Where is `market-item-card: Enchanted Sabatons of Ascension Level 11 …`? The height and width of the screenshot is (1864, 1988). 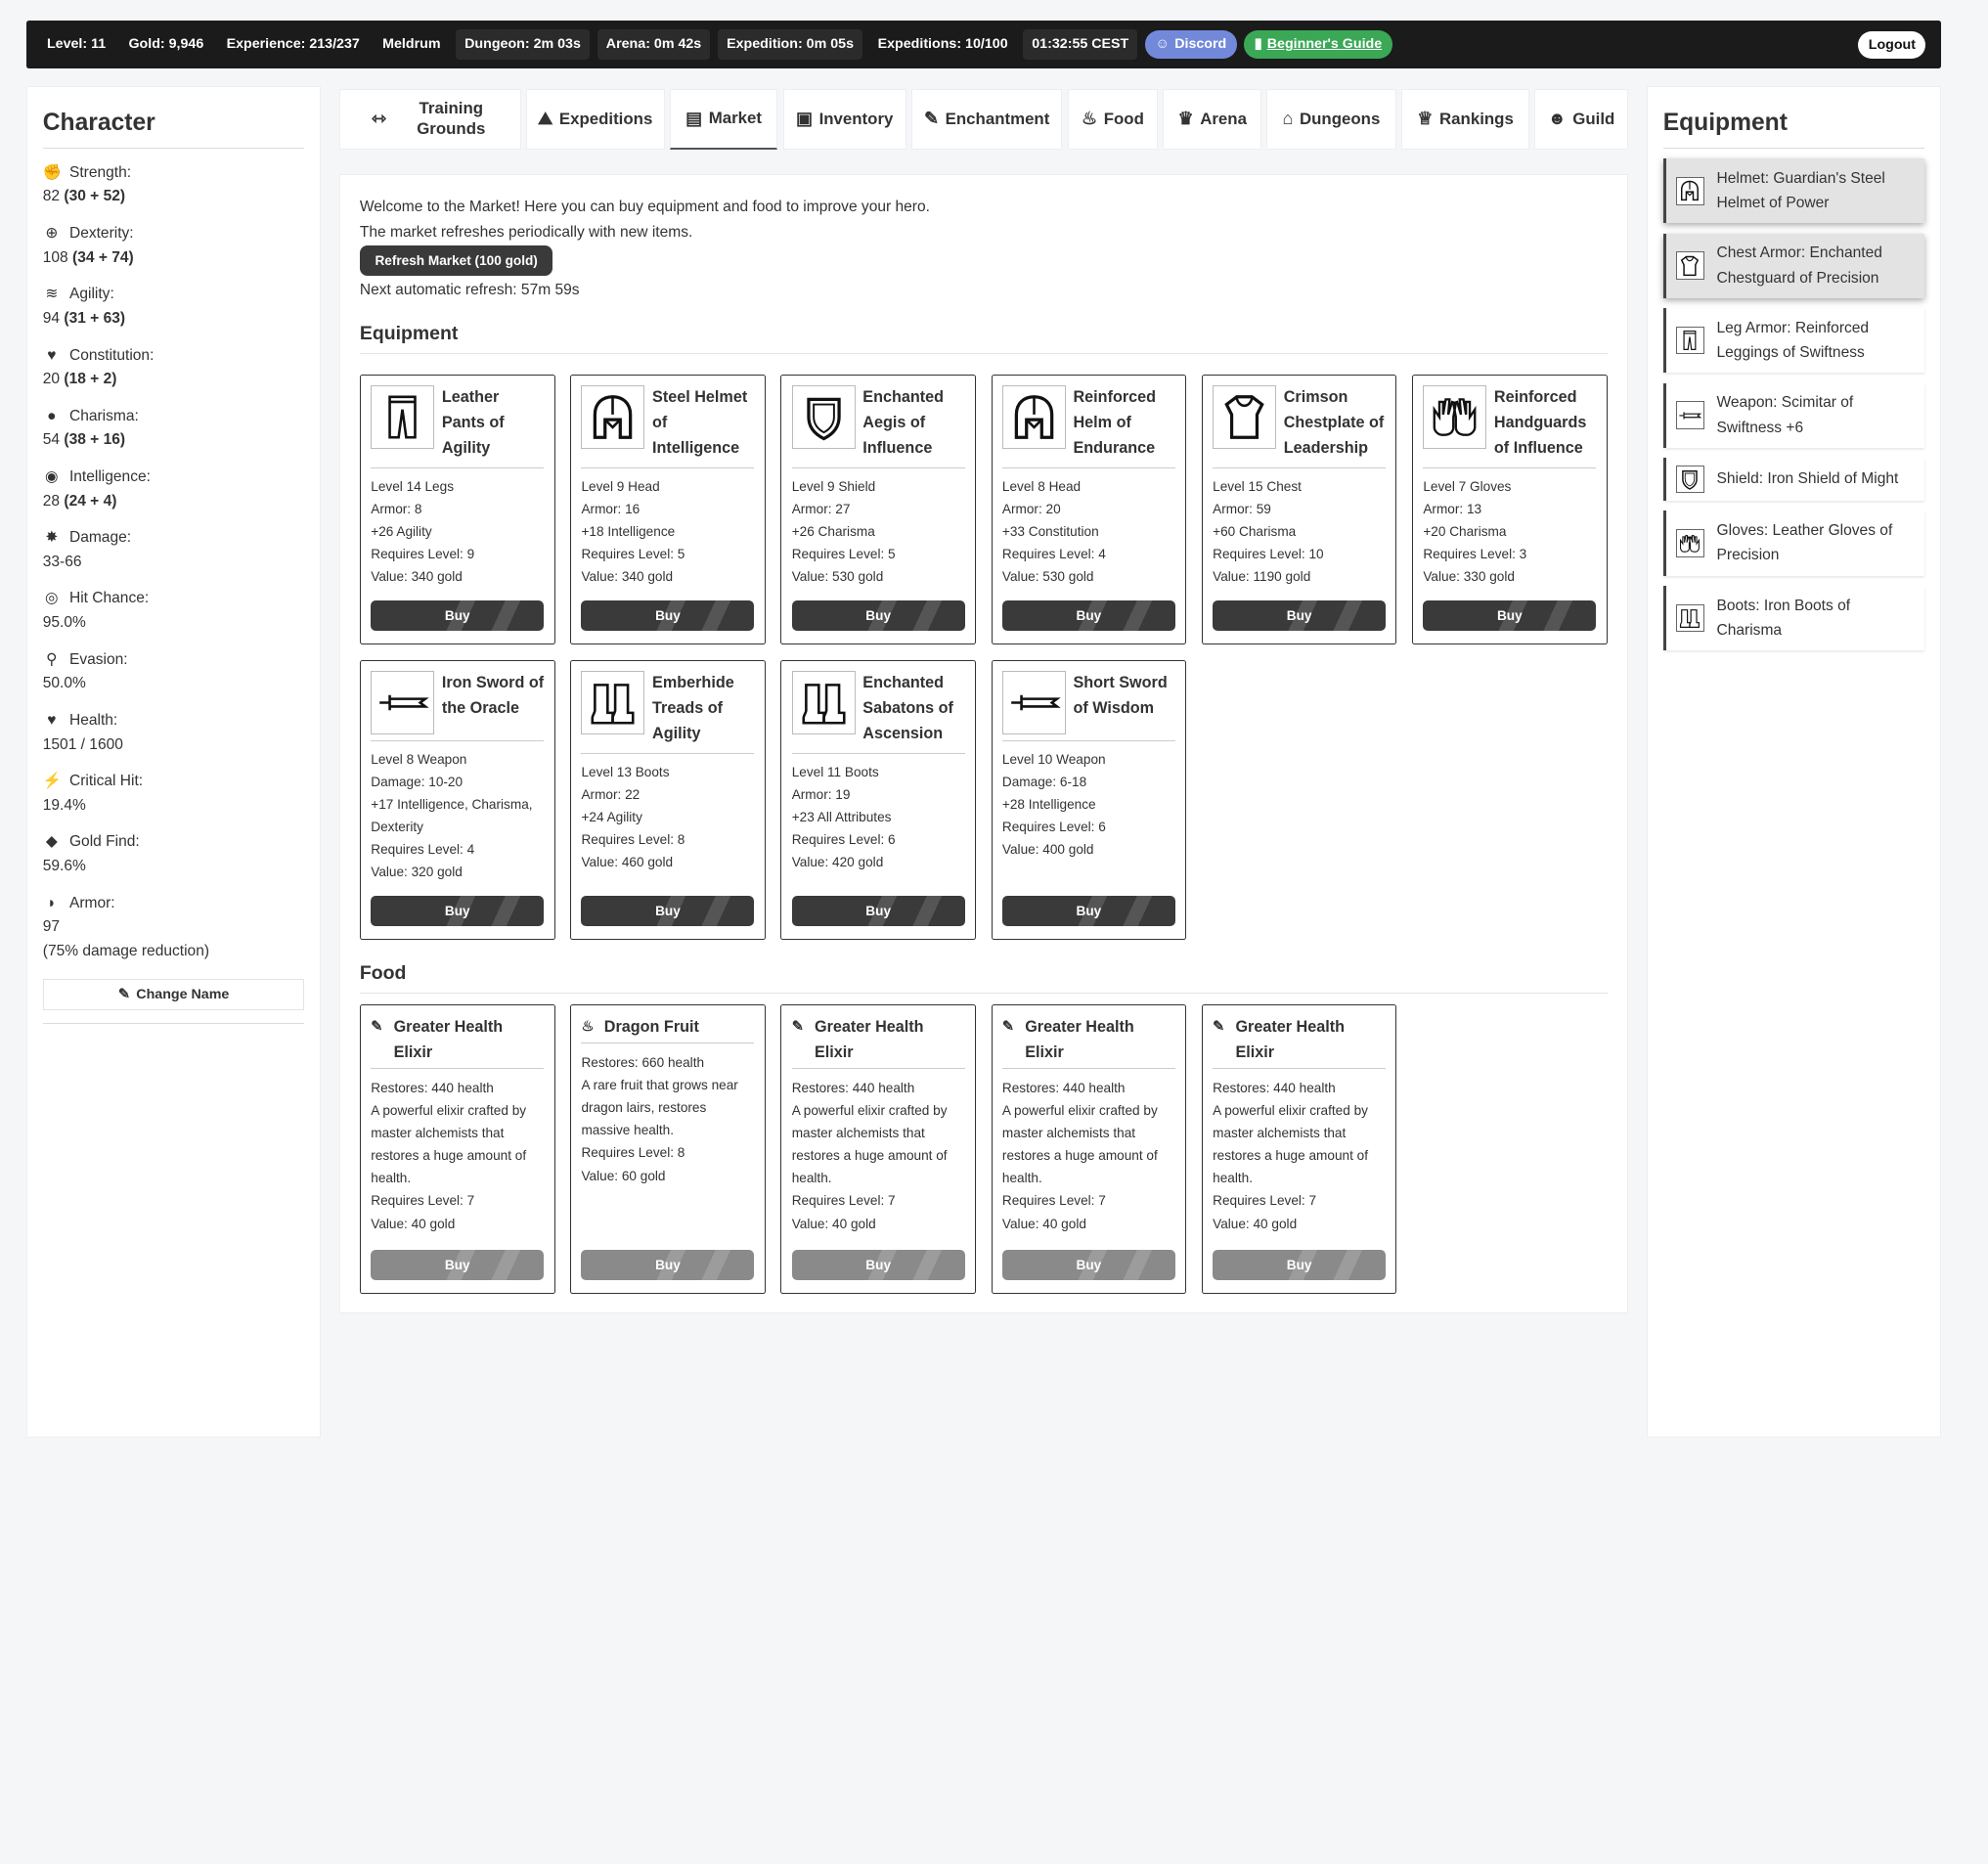 market-item-card: Enchanted Sabatons of Ascension Level 11 … is located at coordinates (878, 800).